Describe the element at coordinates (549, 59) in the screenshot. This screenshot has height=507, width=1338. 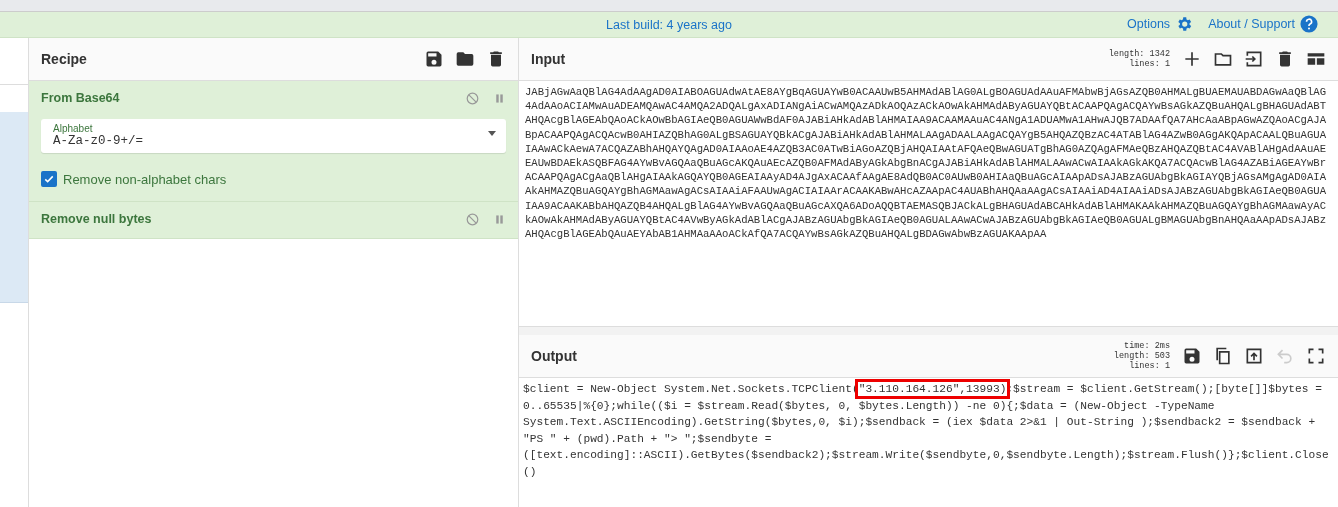
I see `input-title: Input` at that location.